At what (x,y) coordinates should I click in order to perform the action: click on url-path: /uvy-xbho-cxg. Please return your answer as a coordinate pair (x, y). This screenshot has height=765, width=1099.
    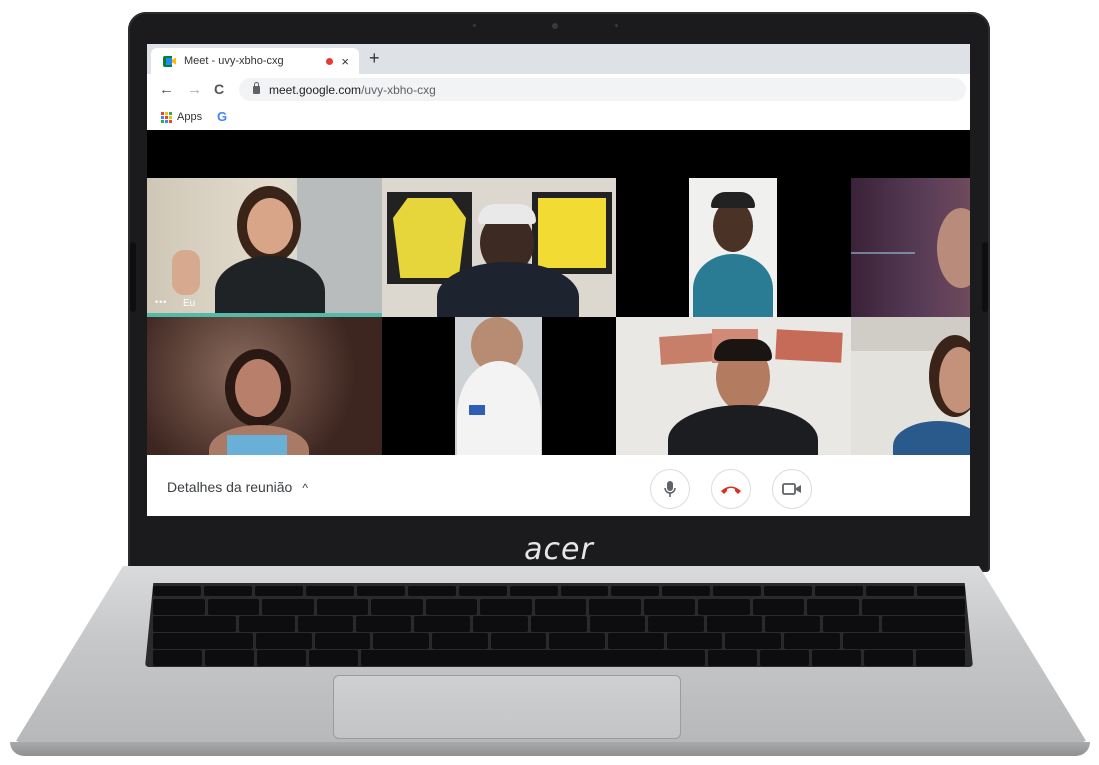
    Looking at the image, I should click on (398, 89).